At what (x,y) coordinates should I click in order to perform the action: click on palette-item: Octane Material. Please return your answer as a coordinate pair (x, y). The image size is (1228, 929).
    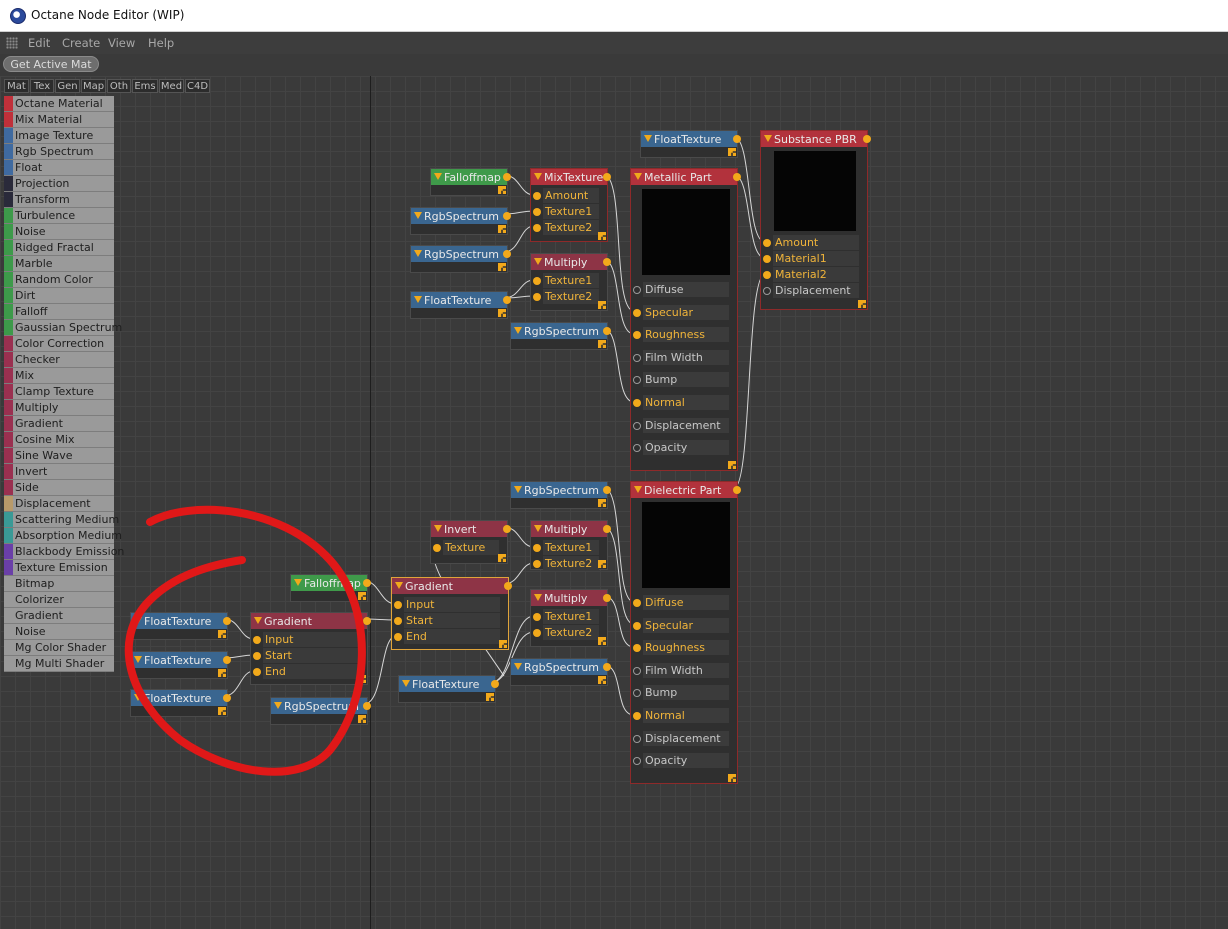
    Looking at the image, I should click on (59, 104).